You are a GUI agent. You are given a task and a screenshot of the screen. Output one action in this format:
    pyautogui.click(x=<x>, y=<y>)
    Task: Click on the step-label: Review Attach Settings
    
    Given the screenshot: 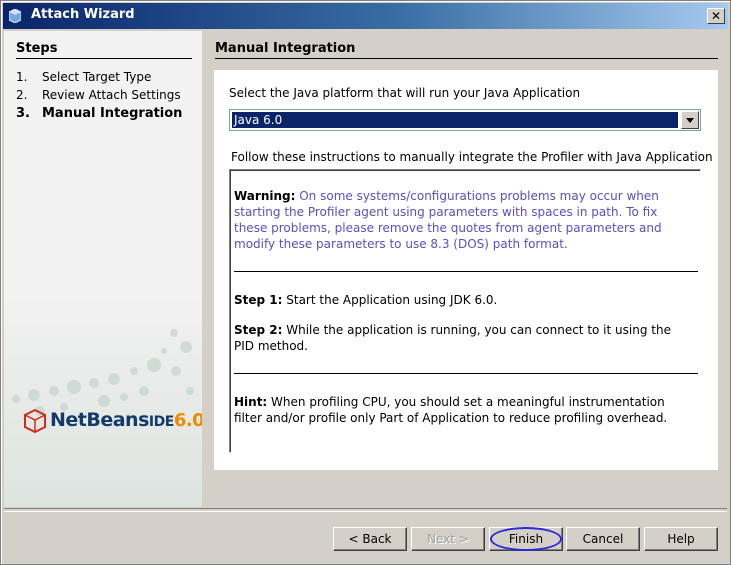 What is the action you would take?
    pyautogui.click(x=111, y=95)
    